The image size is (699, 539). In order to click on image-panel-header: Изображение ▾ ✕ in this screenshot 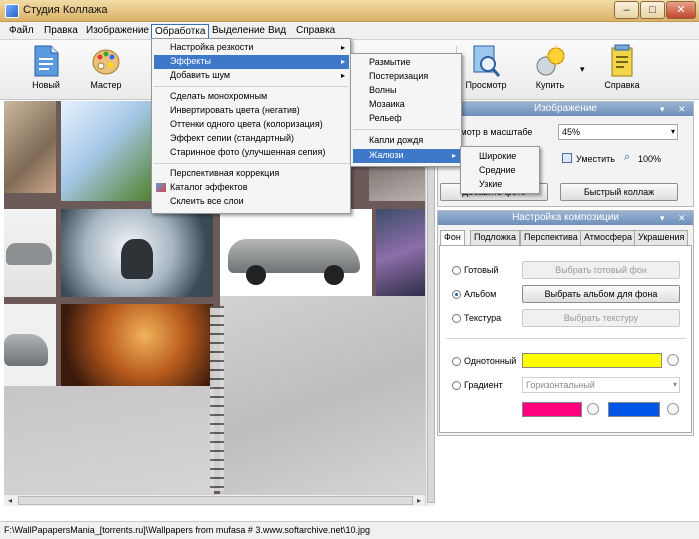, I will do `click(565, 109)`.